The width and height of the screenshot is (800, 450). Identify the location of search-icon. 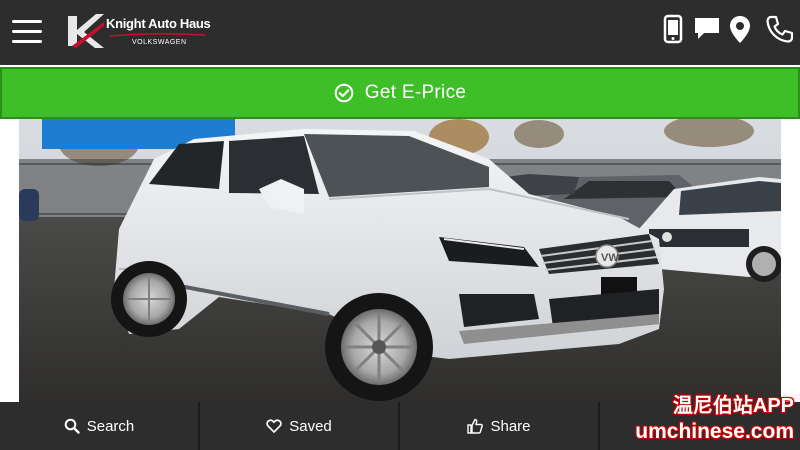
(72, 426).